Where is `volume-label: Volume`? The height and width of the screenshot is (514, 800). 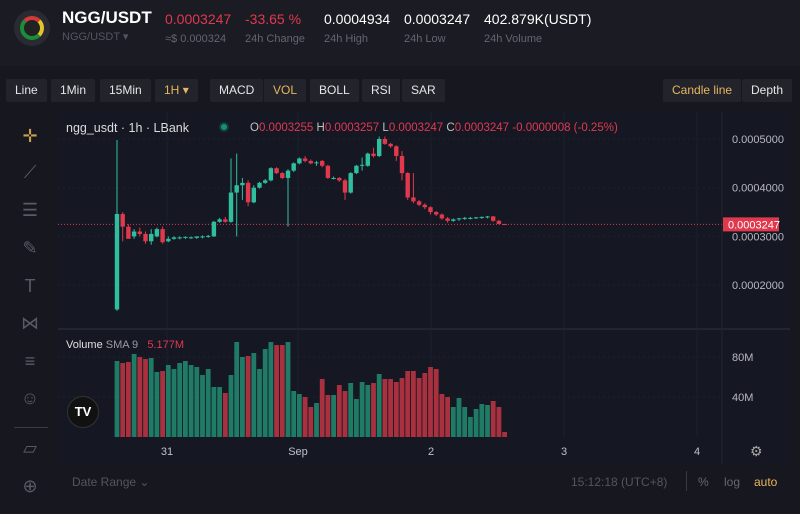
volume-label: Volume is located at coordinates (84, 345).